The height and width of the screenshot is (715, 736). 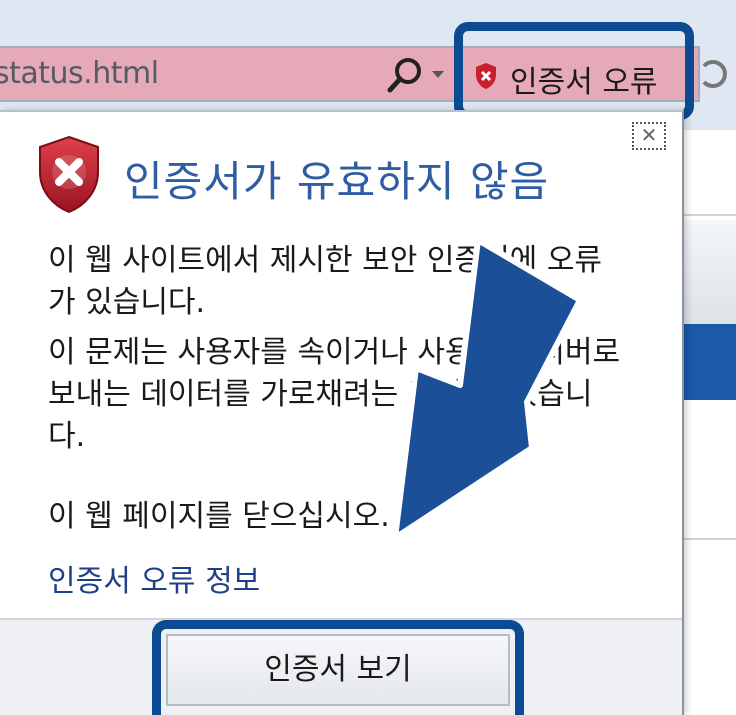 What do you see at coordinates (325, 281) in the screenshot?
I see `error-message: 이 웹 사이트에서 제시한 보안 인증서에 오류가 있습니다.` at bounding box center [325, 281].